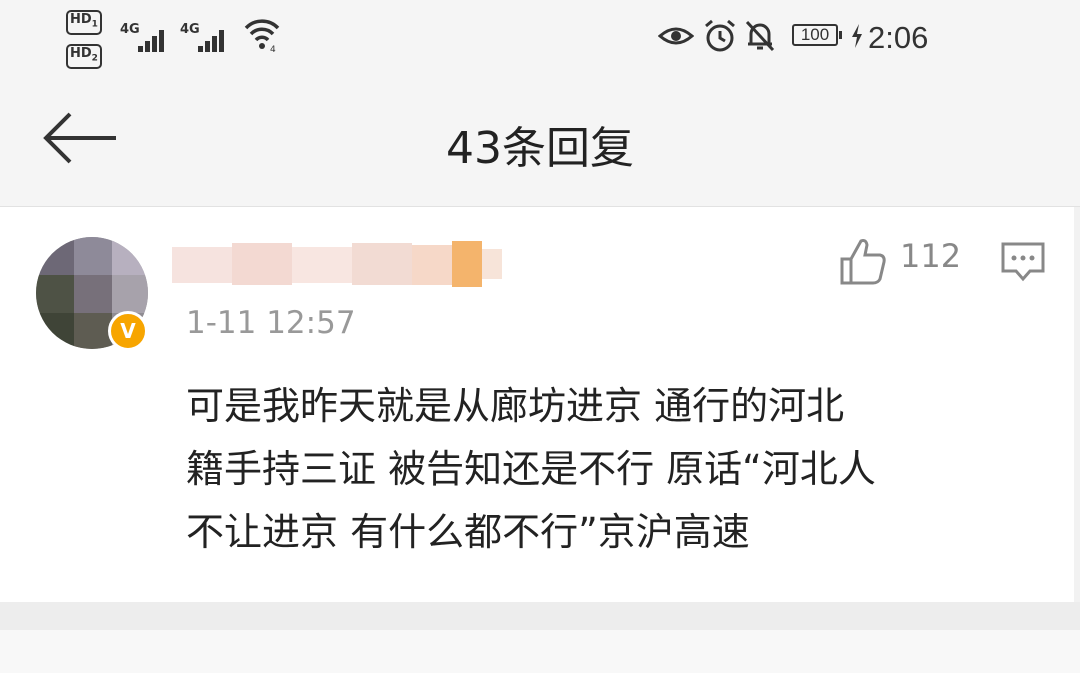 The width and height of the screenshot is (1080, 673). What do you see at coordinates (676, 36) in the screenshot?
I see `eye-icon` at bounding box center [676, 36].